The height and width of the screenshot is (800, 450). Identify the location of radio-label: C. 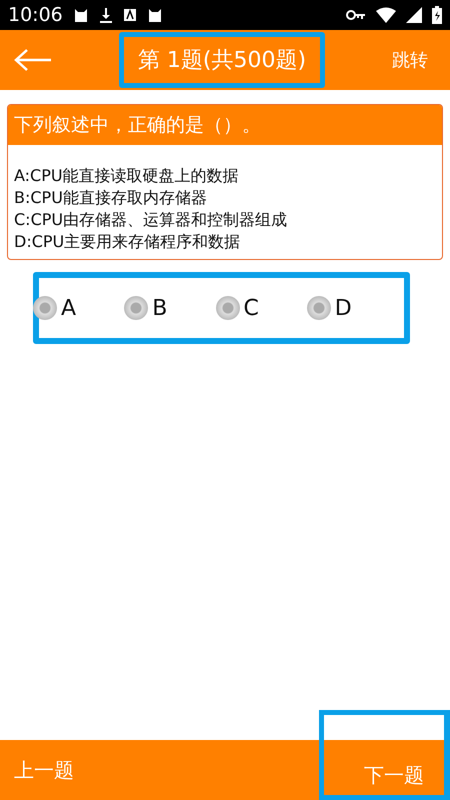
(251, 308).